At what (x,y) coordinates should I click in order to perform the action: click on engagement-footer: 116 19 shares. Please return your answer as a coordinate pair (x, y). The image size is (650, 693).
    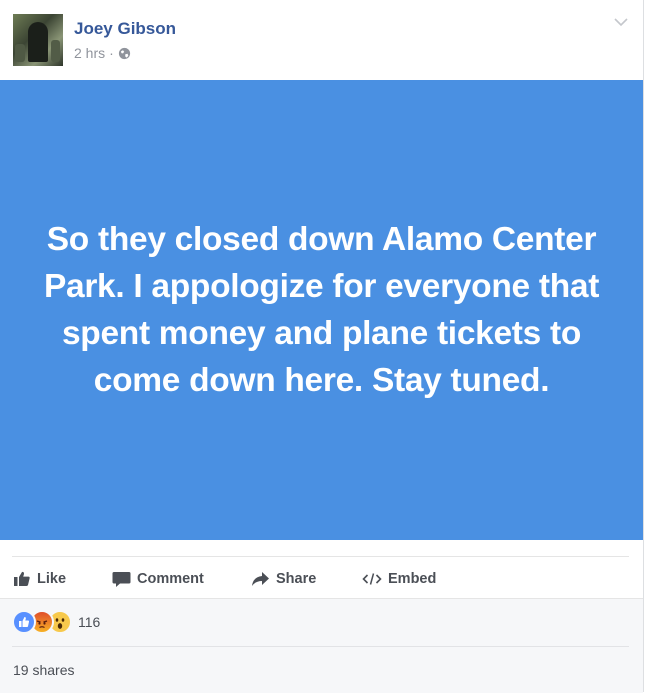
    Looking at the image, I should click on (321, 645).